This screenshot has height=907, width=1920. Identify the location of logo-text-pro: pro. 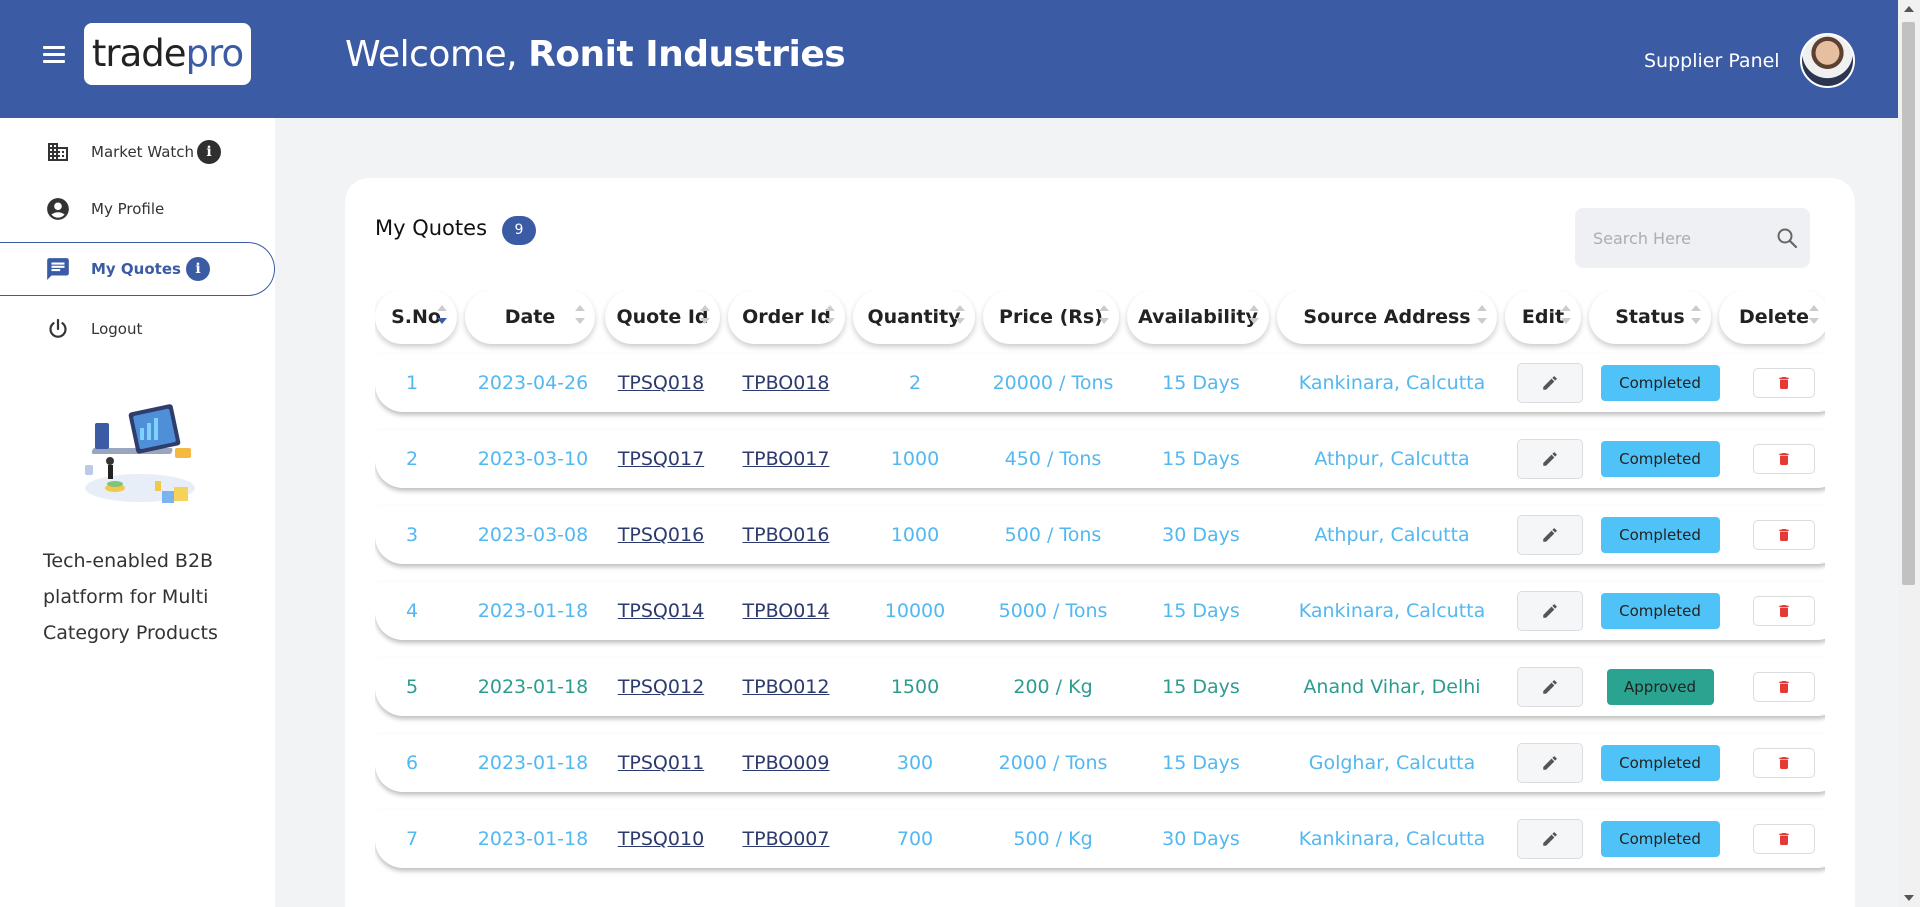
(215, 53).